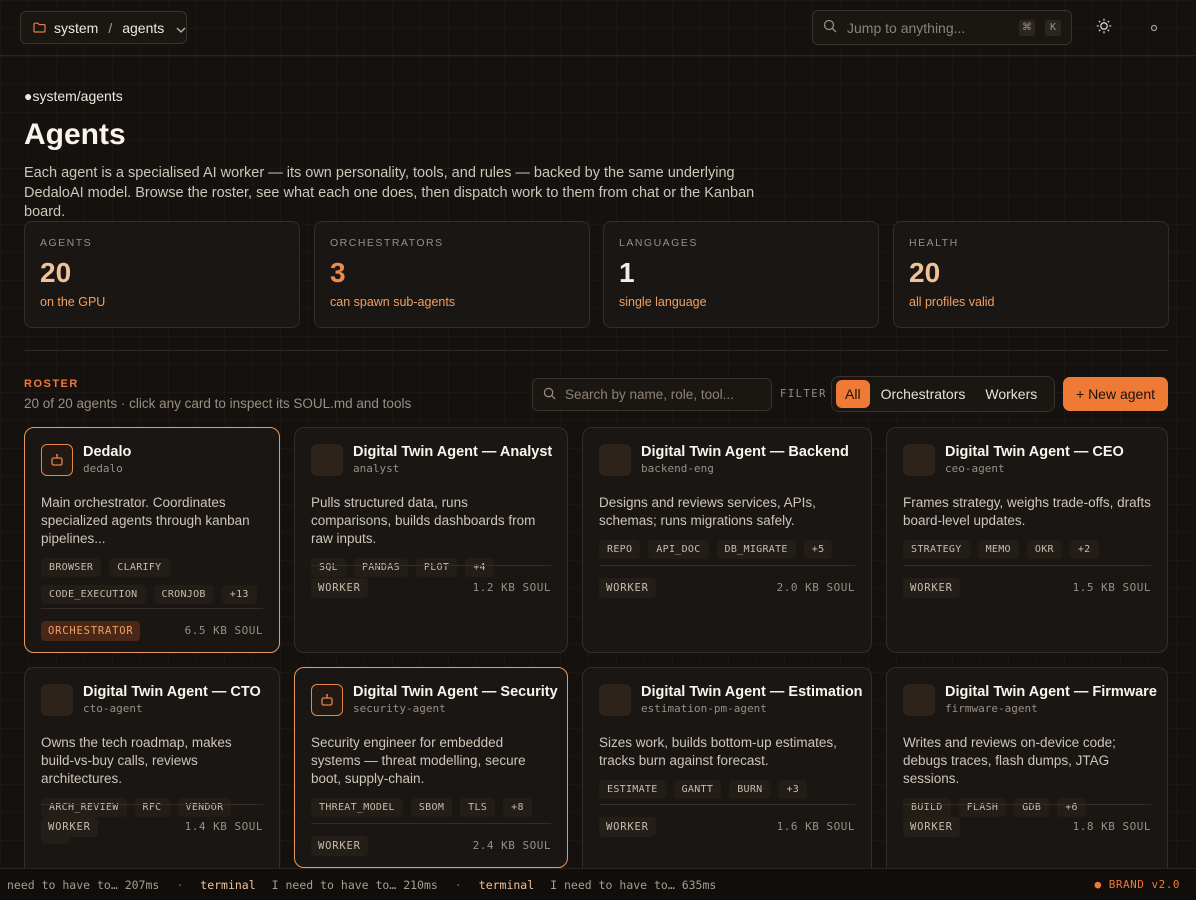 The width and height of the screenshot is (1196, 900). What do you see at coordinates (83, 884) in the screenshot?
I see `ticker-entry: need to have to… 207ms` at bounding box center [83, 884].